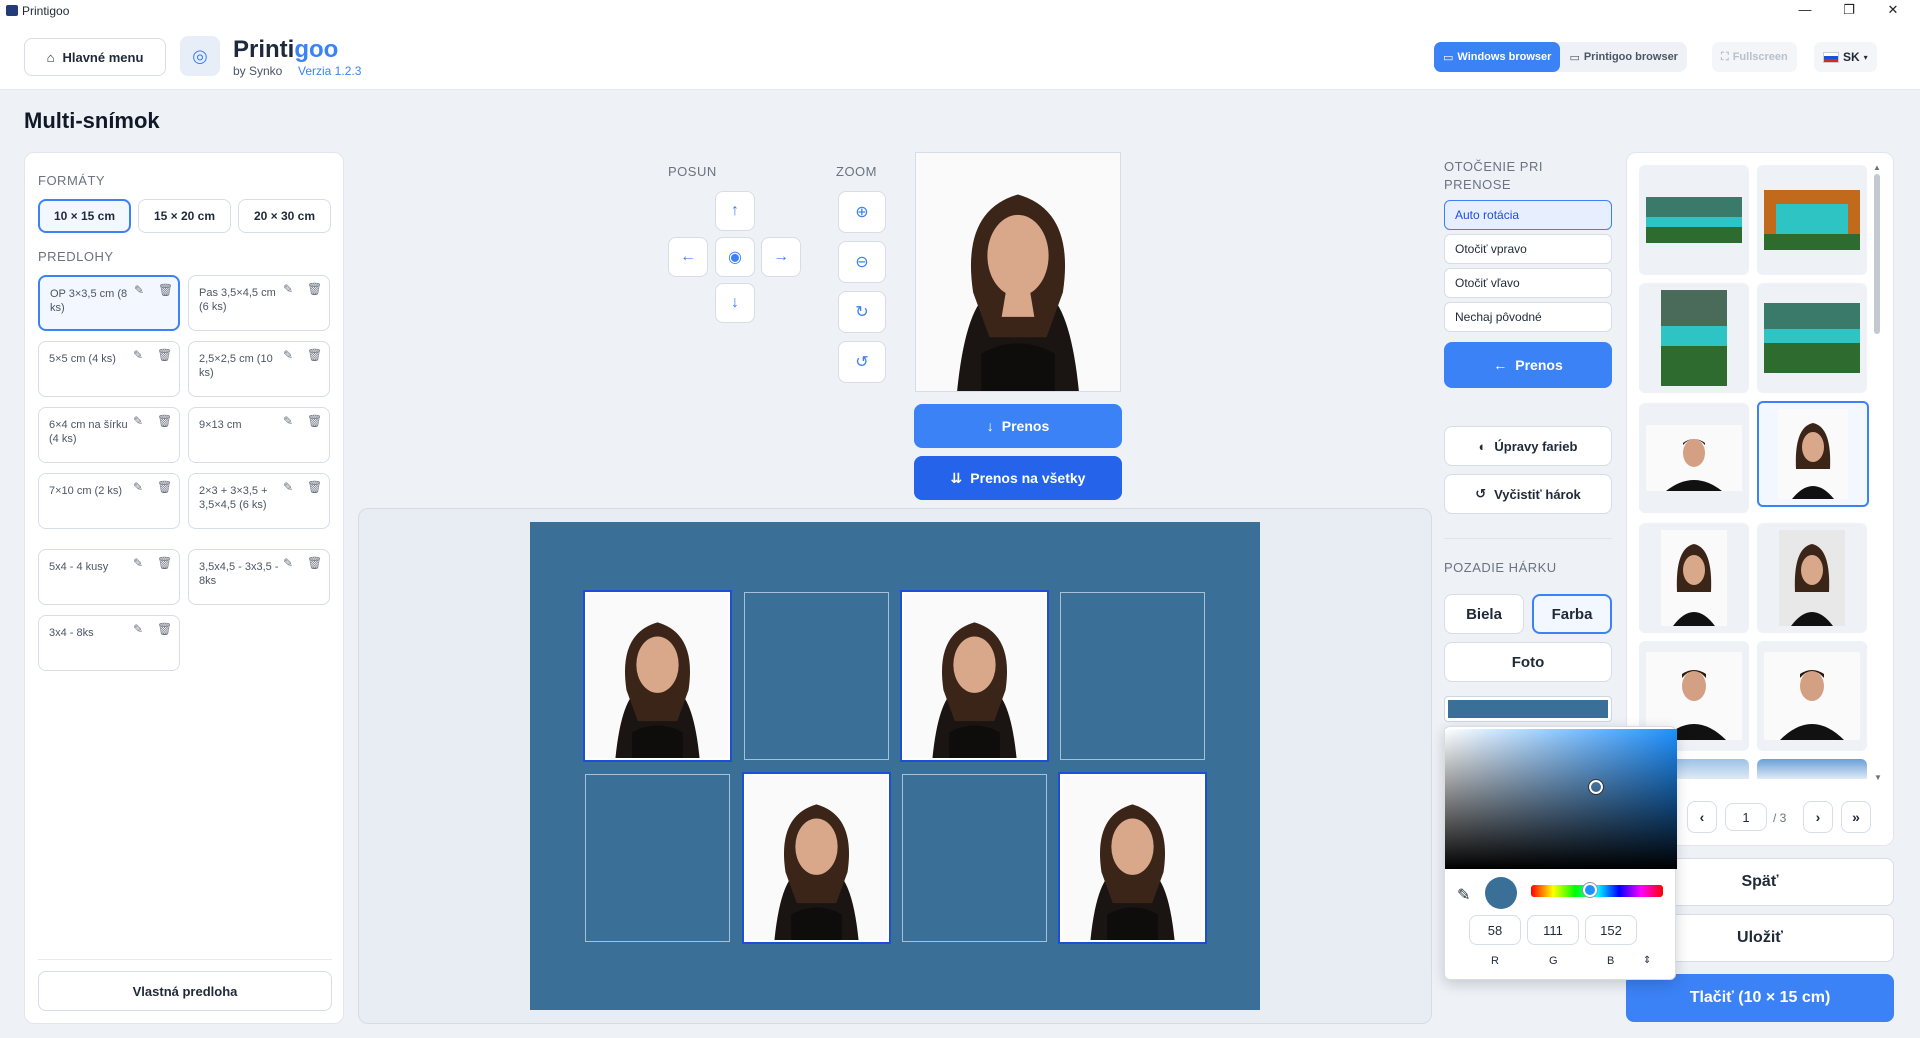 This screenshot has height=1038, width=1920. I want to click on eyedropper-icon: ✎, so click(1463, 895).